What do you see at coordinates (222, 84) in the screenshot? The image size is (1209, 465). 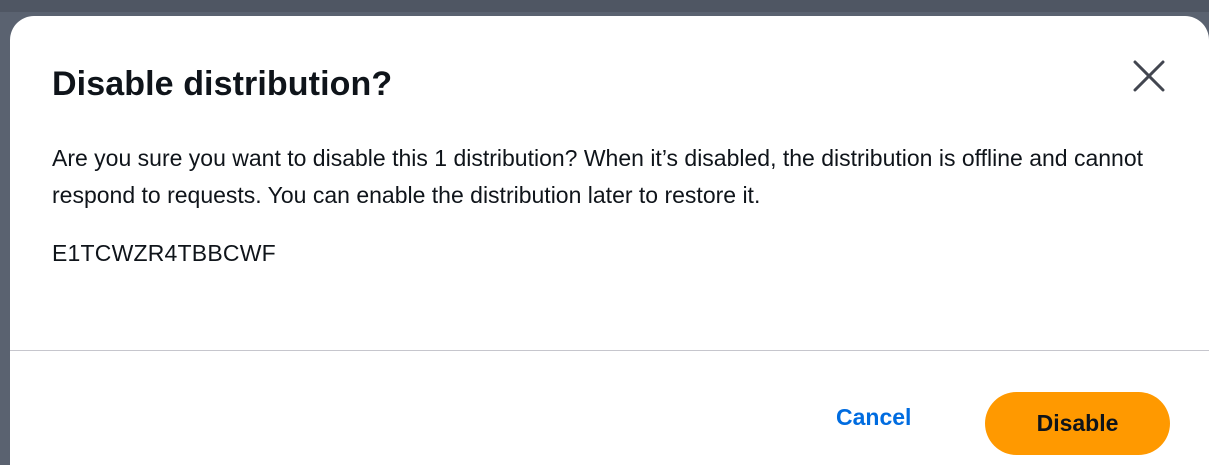 I see `dialog-title: Disable distribution?` at bounding box center [222, 84].